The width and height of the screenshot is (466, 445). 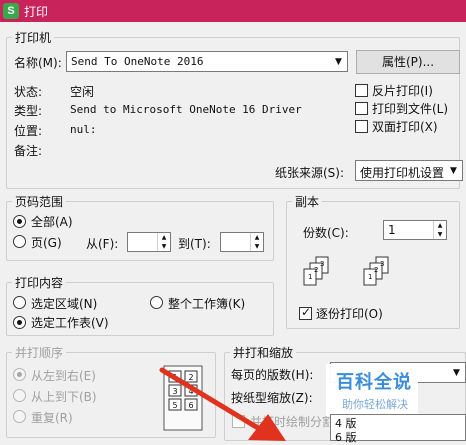 What do you see at coordinates (174, 391) in the screenshot?
I see `preview-page-3: 3` at bounding box center [174, 391].